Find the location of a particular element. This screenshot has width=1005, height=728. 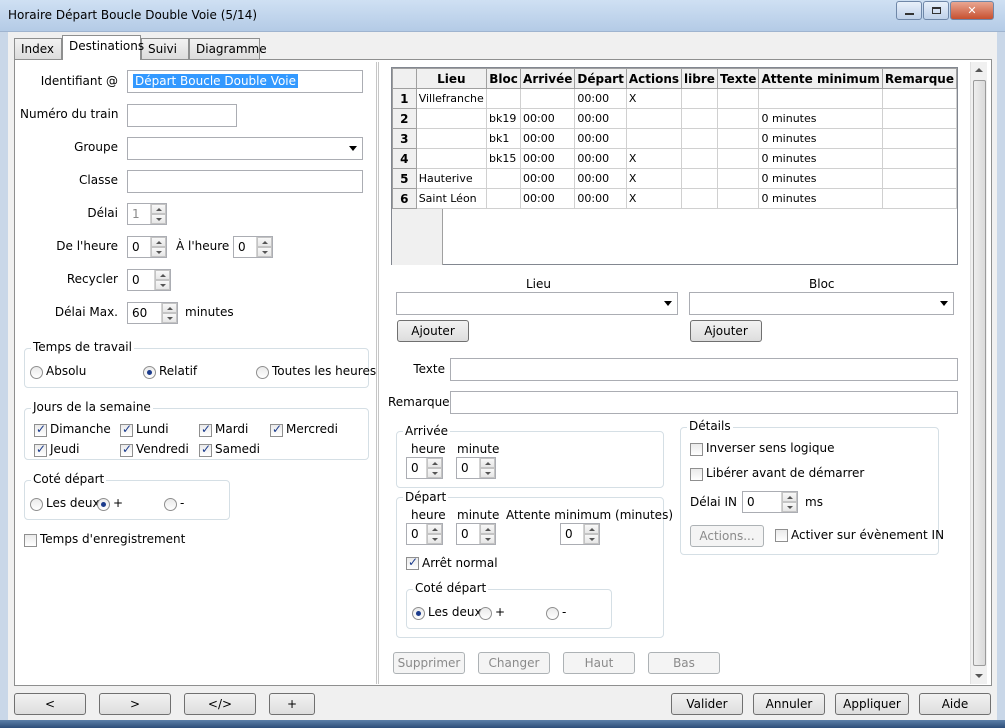

vertical-scrollbar is located at coordinates (978, 373).